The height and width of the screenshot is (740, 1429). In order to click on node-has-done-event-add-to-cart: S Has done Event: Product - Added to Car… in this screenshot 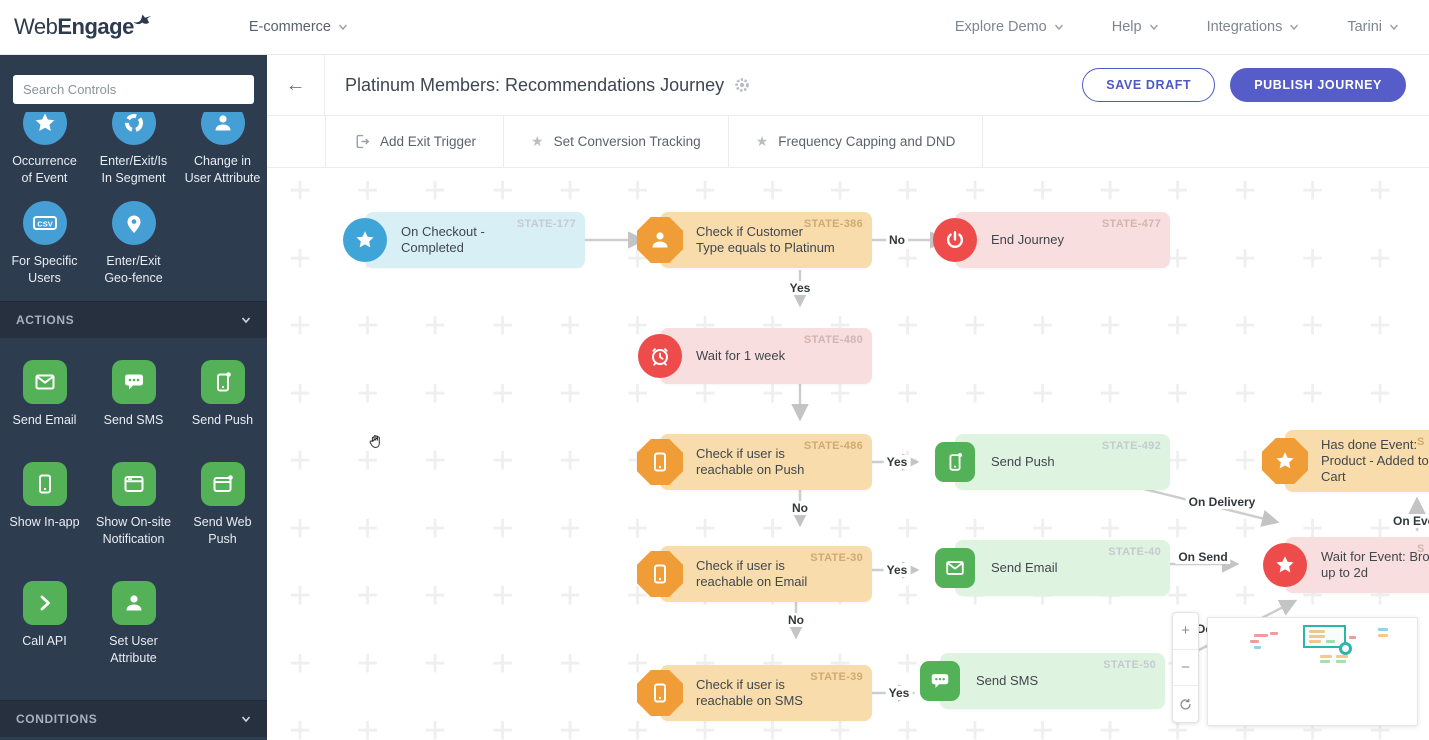, I will do `click(1345, 461)`.